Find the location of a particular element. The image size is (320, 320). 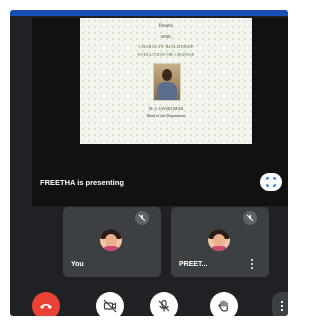

raise-hand-button is located at coordinates (224, 304).